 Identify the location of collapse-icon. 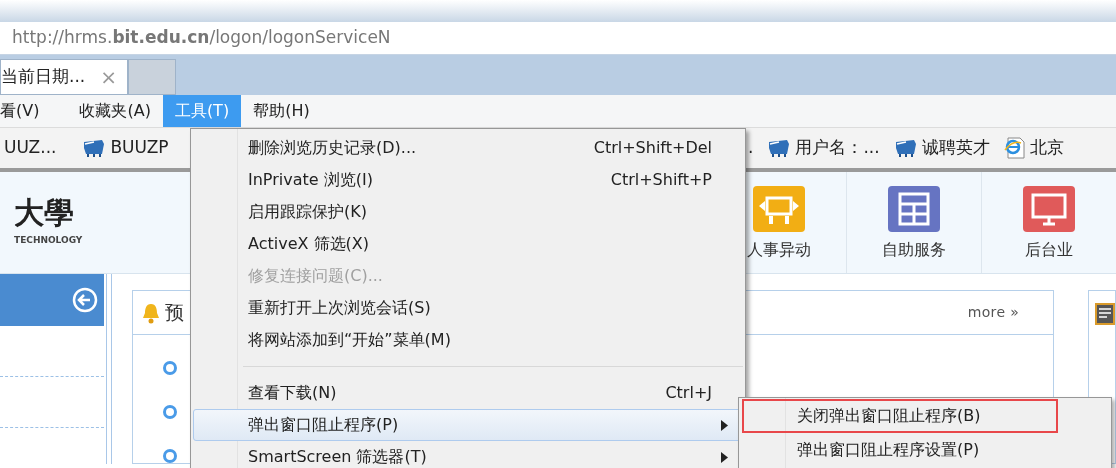
(84, 300).